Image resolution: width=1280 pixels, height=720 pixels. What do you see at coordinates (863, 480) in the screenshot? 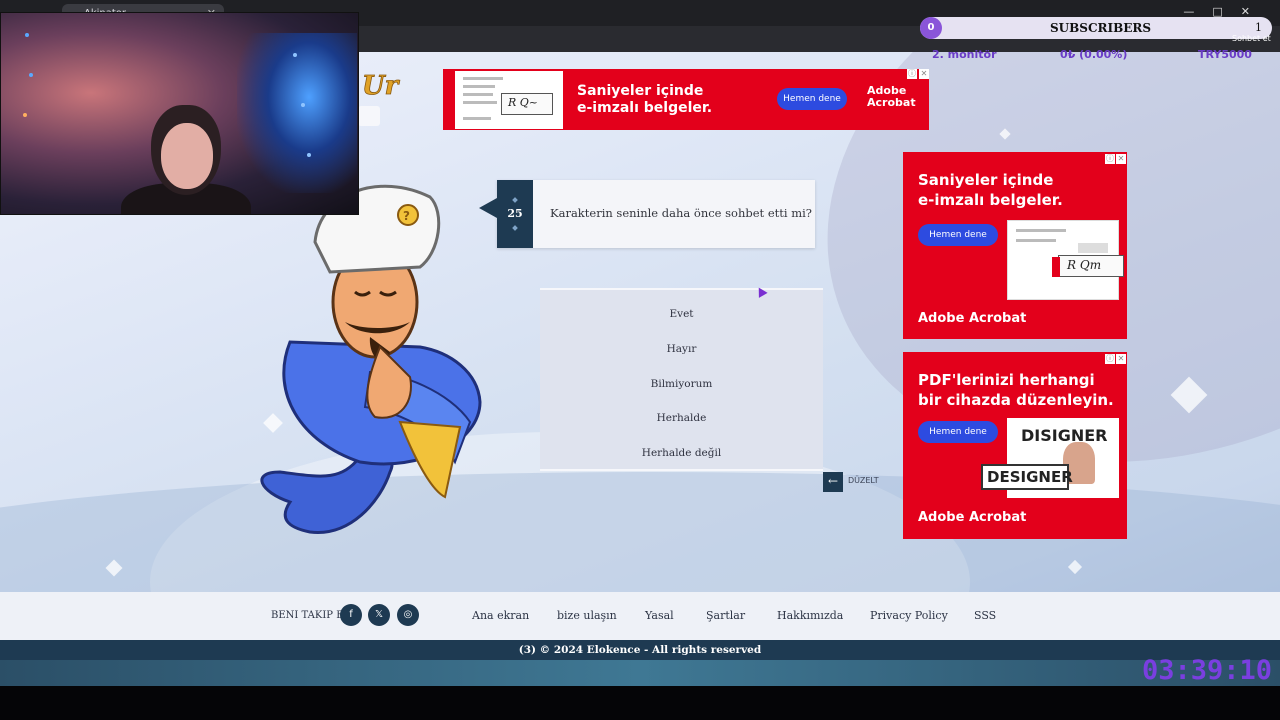
I see `back-label: DÜZELT` at bounding box center [863, 480].